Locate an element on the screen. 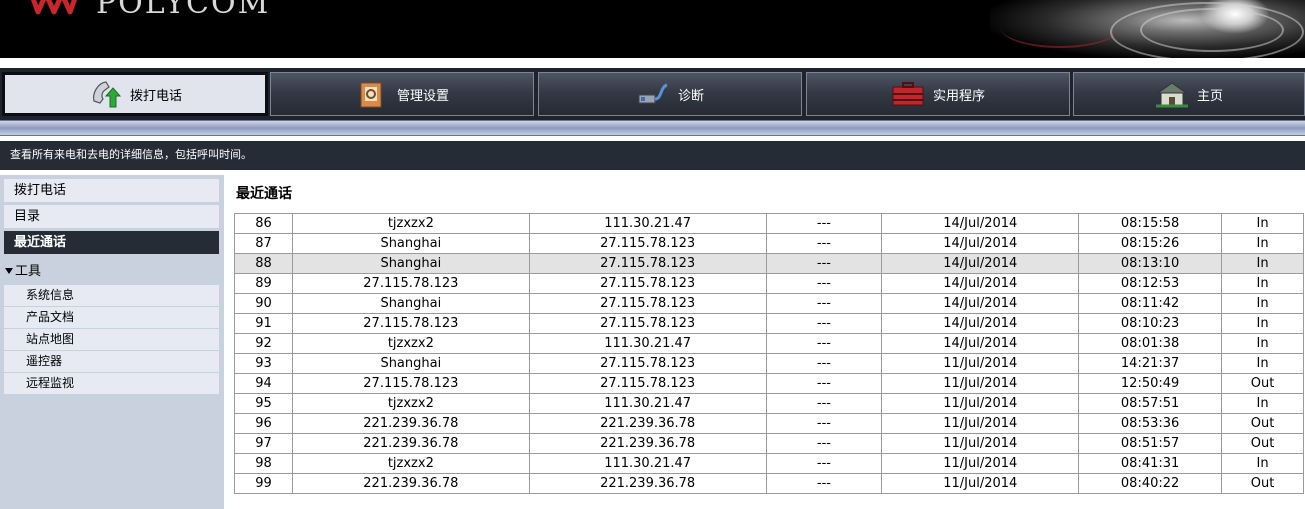 Image resolution: width=1305 pixels, height=509 pixels. tab-place-call: 拨打电话 is located at coordinates (135, 94).